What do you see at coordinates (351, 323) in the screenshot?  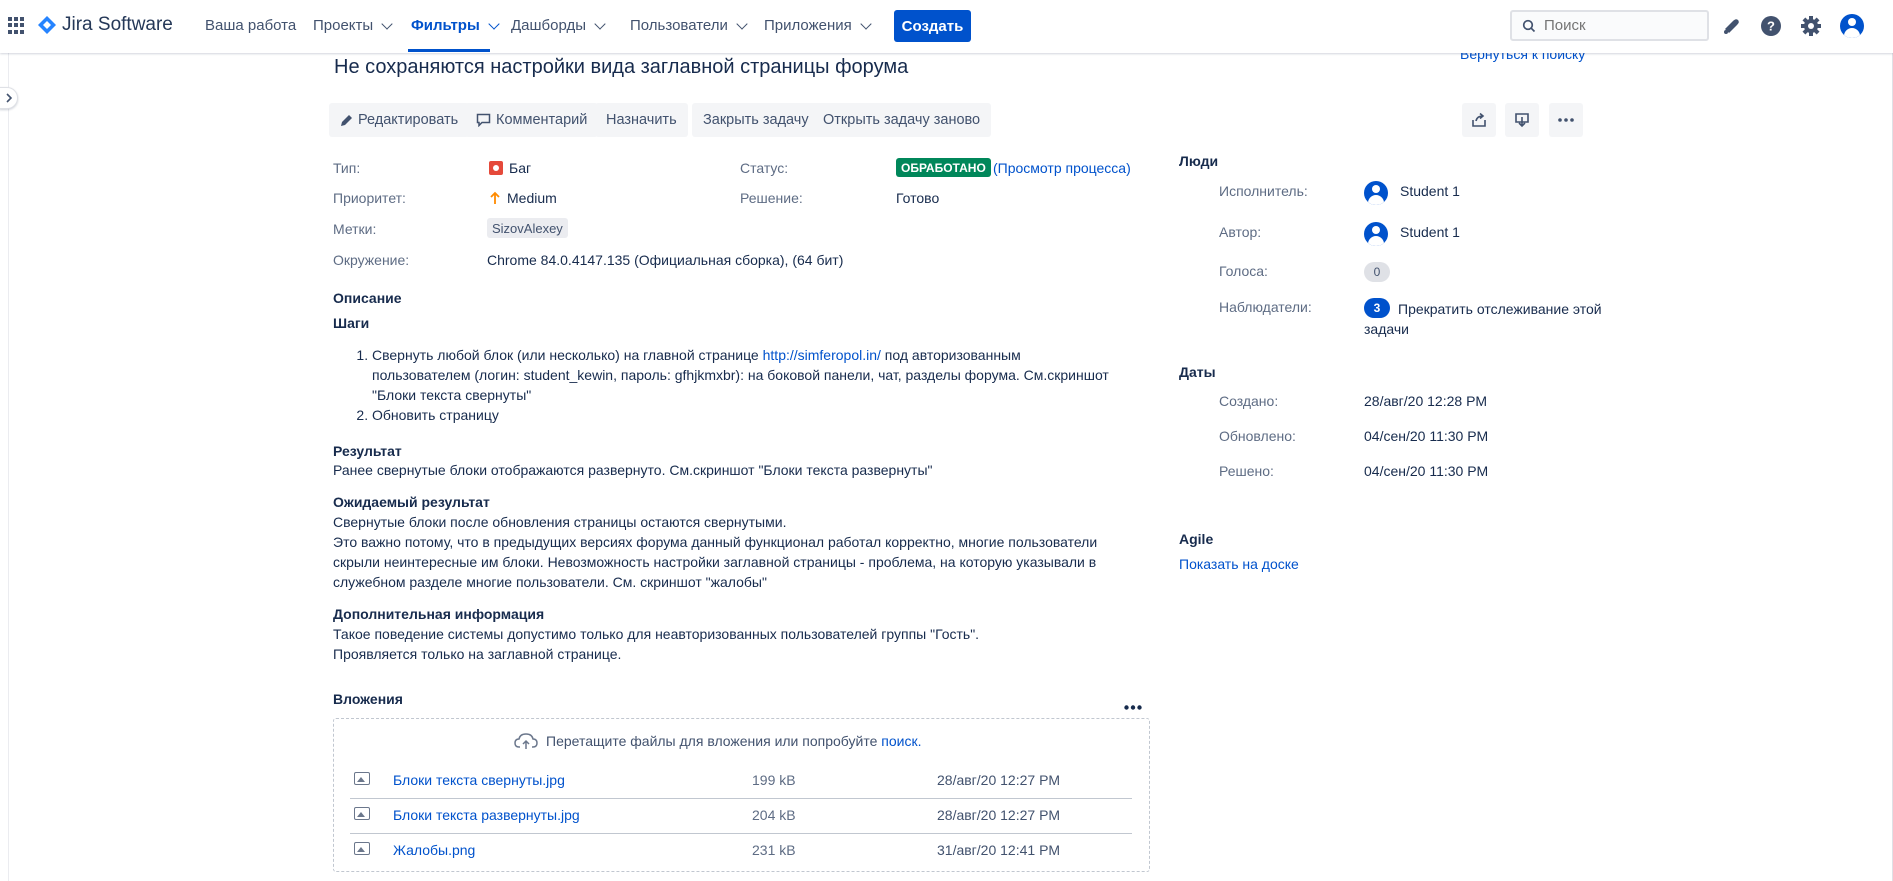 I see `steps-heading: Шаги` at bounding box center [351, 323].